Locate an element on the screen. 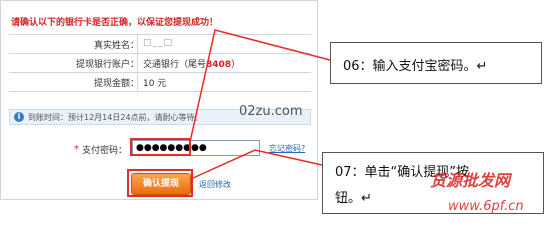 The image size is (550, 240). real-name-value: □__□ is located at coordinates (158, 43).